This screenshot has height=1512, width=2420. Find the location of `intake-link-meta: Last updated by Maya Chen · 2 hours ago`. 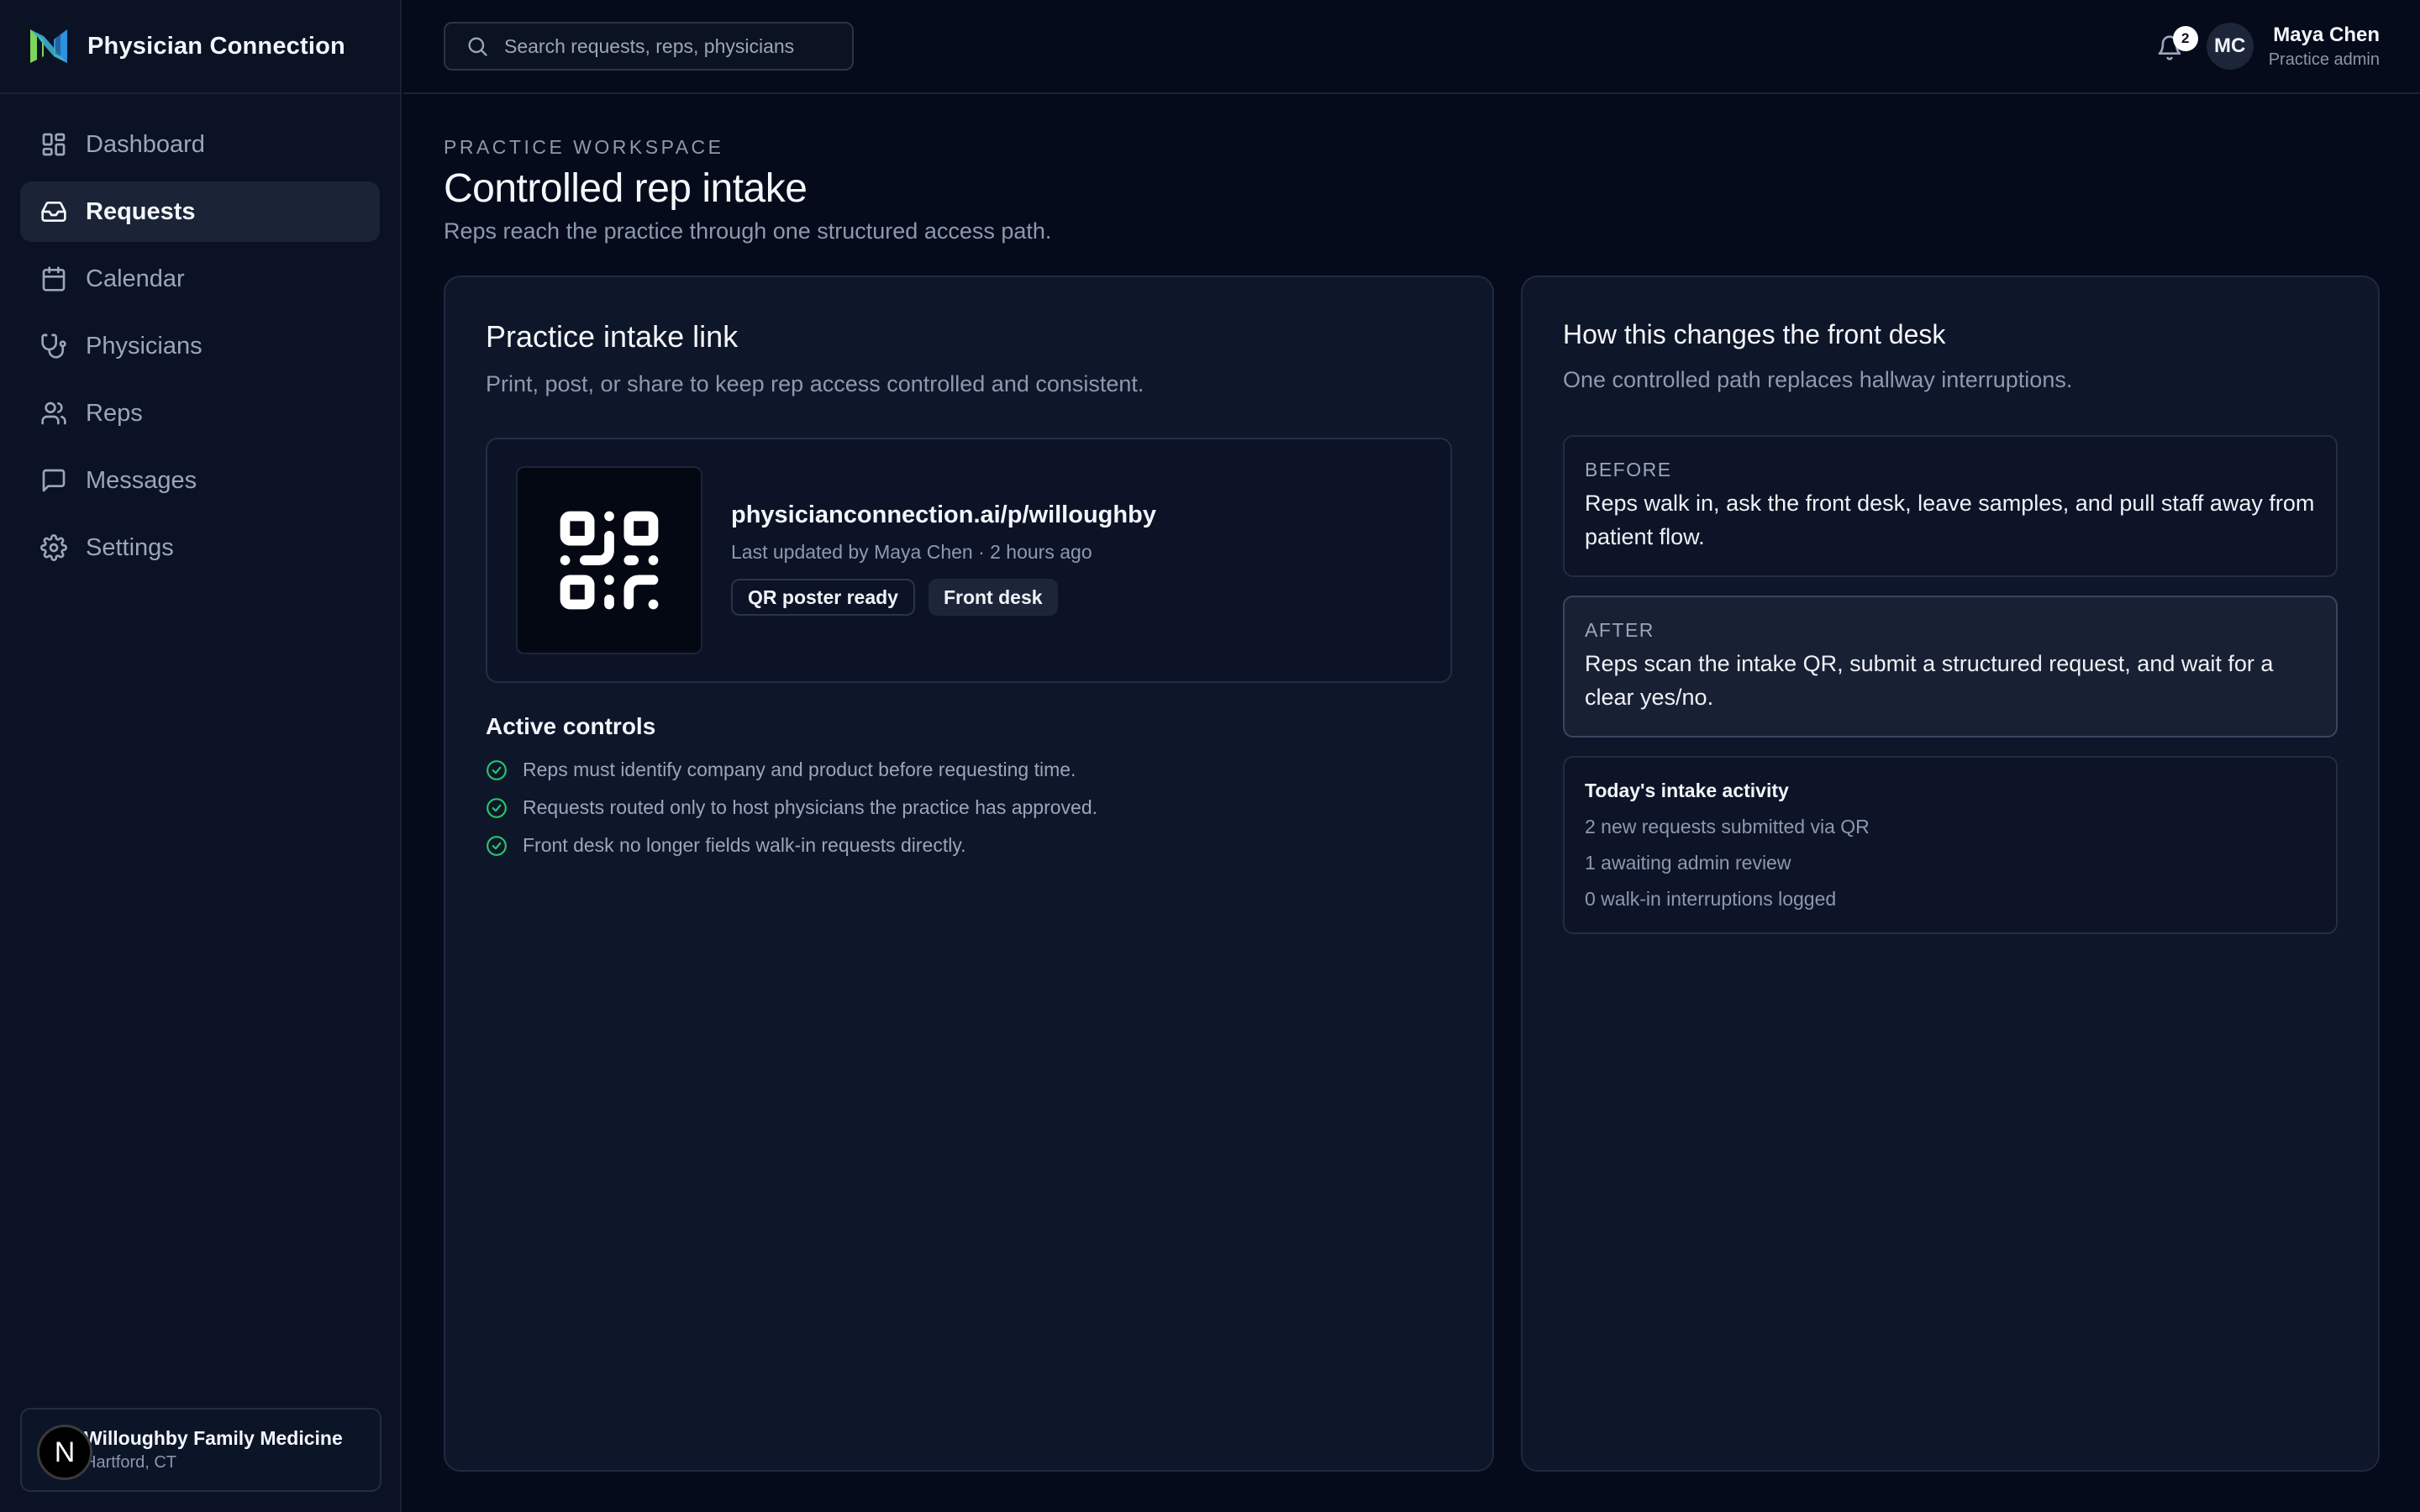

intake-link-meta: Last updated by Maya Chen · 2 hours ago is located at coordinates (911, 552).